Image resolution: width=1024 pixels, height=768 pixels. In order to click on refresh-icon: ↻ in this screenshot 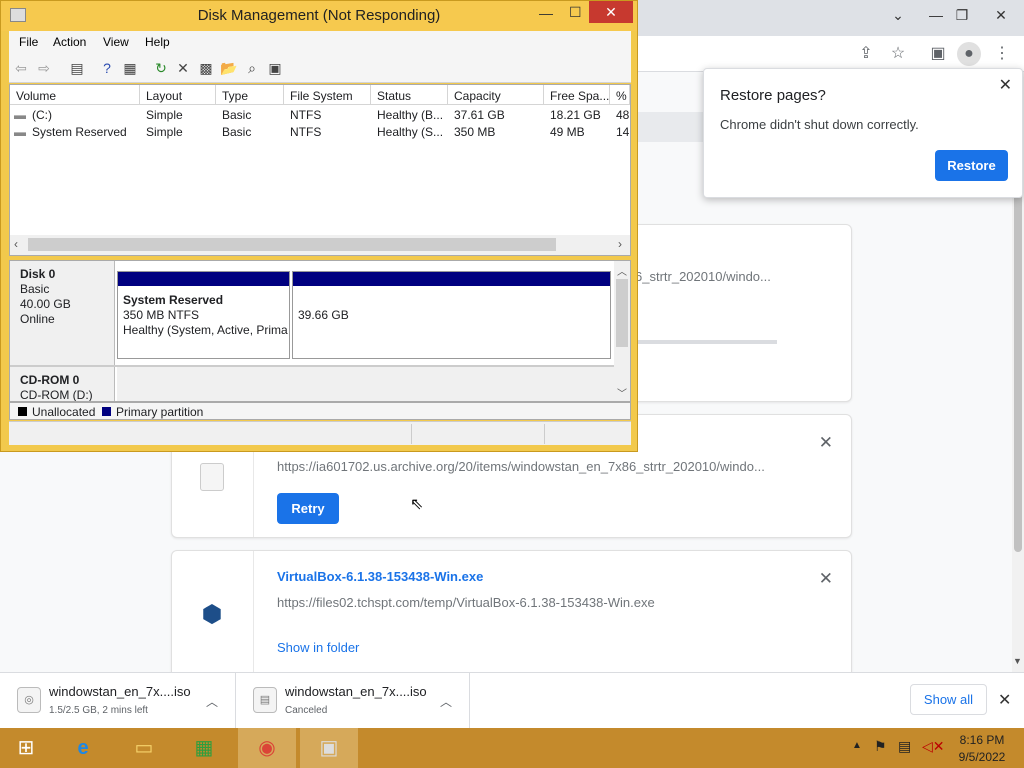, I will do `click(161, 68)`.